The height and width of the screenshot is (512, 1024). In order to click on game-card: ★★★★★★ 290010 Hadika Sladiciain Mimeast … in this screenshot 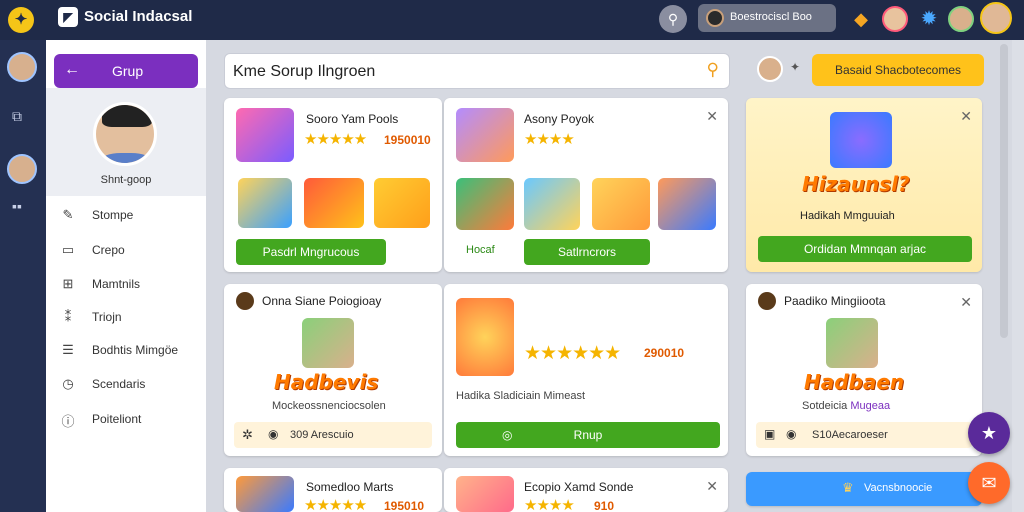, I will do `click(586, 370)`.